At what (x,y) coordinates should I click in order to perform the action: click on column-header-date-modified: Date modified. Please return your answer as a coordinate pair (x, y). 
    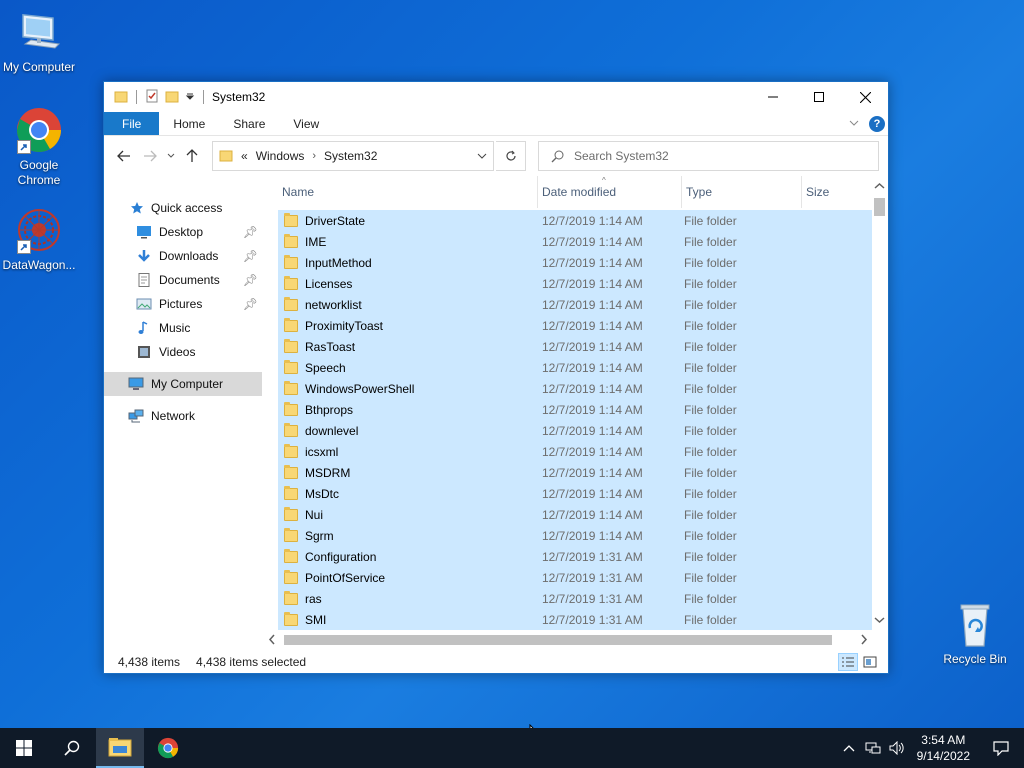
    Looking at the image, I should click on (610, 192).